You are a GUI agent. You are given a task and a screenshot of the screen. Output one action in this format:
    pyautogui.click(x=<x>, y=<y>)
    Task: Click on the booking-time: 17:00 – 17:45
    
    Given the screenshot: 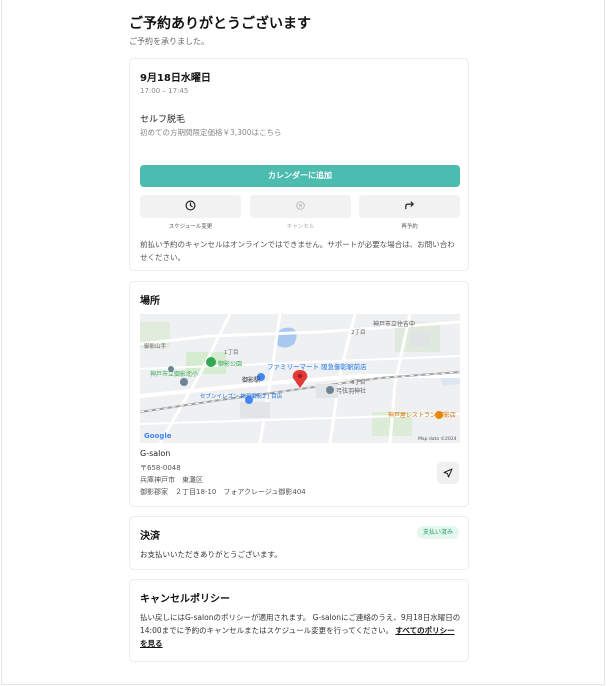 What is the action you would take?
    pyautogui.click(x=164, y=91)
    